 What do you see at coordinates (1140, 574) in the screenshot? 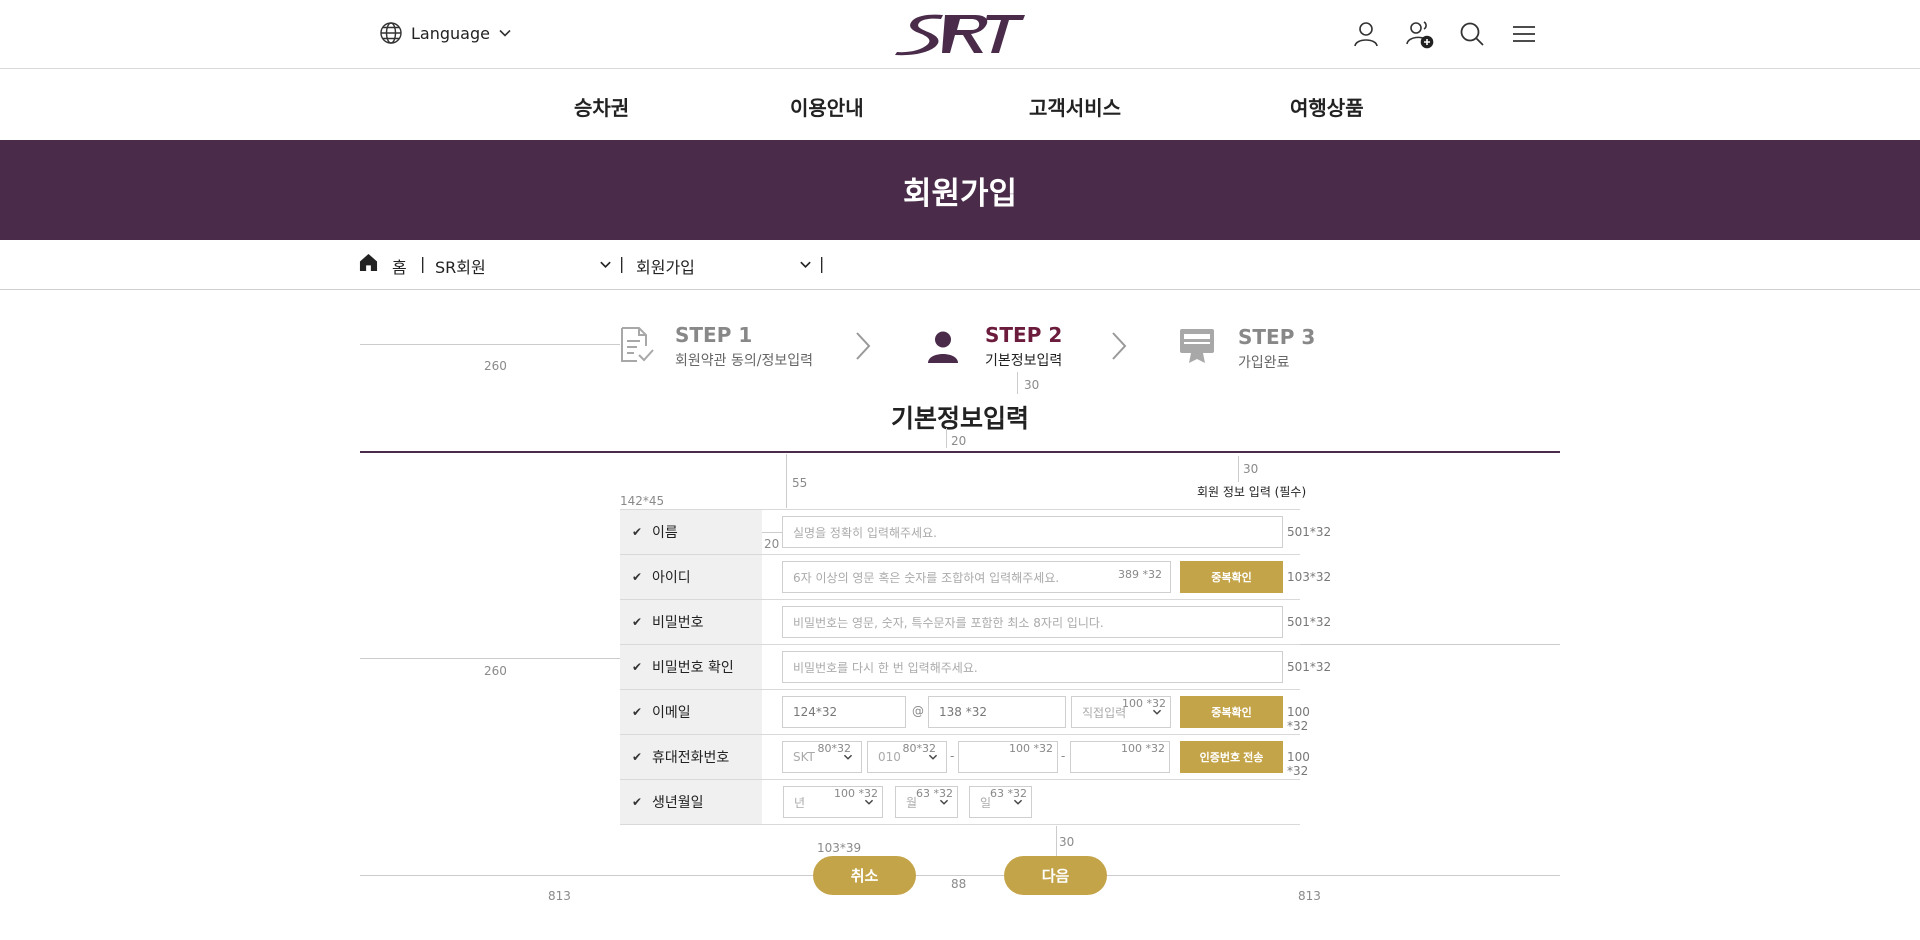
I see `size-label: 389 *32` at bounding box center [1140, 574].